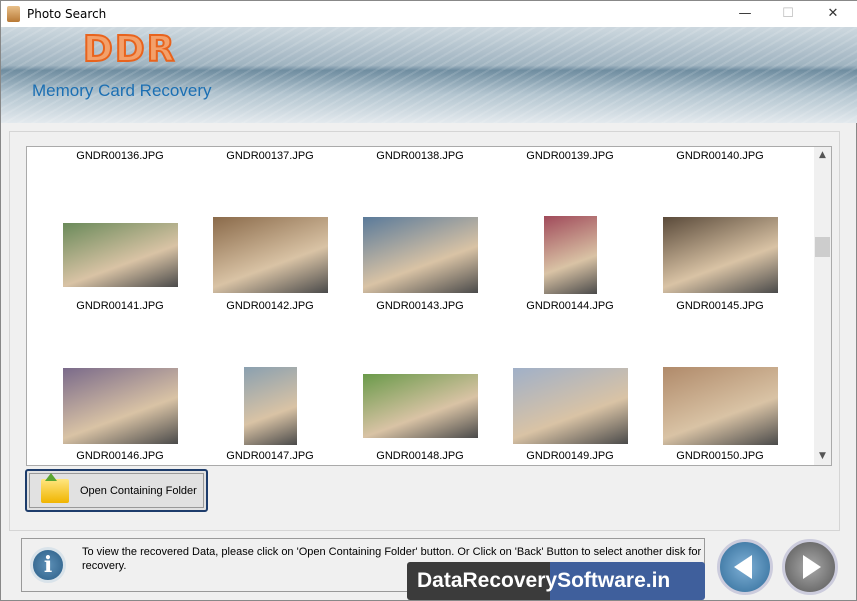 This screenshot has height=601, width=857. Describe the element at coordinates (67, 14) in the screenshot. I see `window-title: Photo Search` at that location.